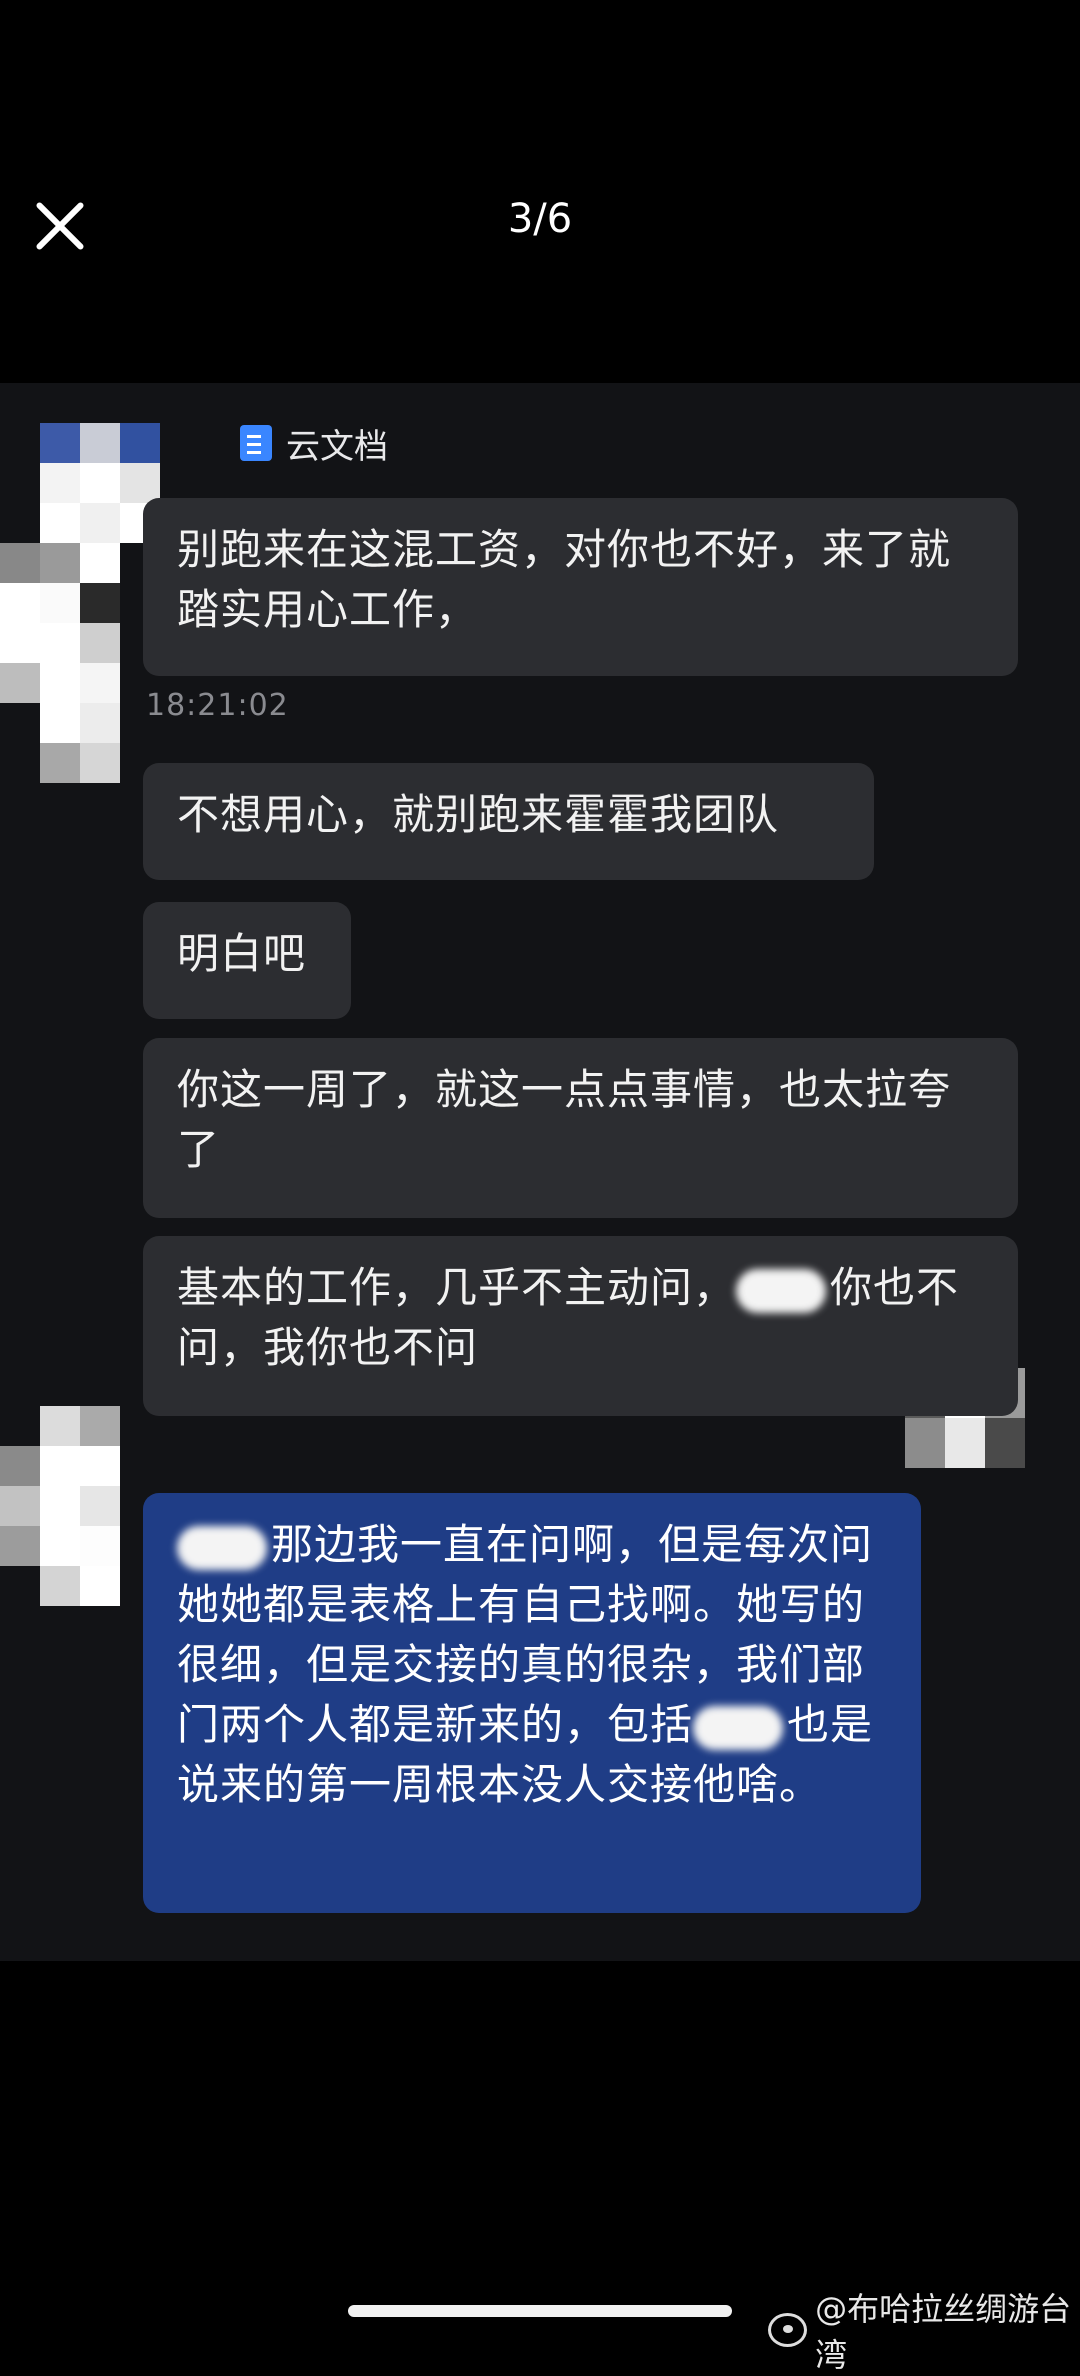 Image resolution: width=1080 pixels, height=2376 pixels. I want to click on message-bubble: 不想用心，就别跑来霍霍我团队, so click(508, 821).